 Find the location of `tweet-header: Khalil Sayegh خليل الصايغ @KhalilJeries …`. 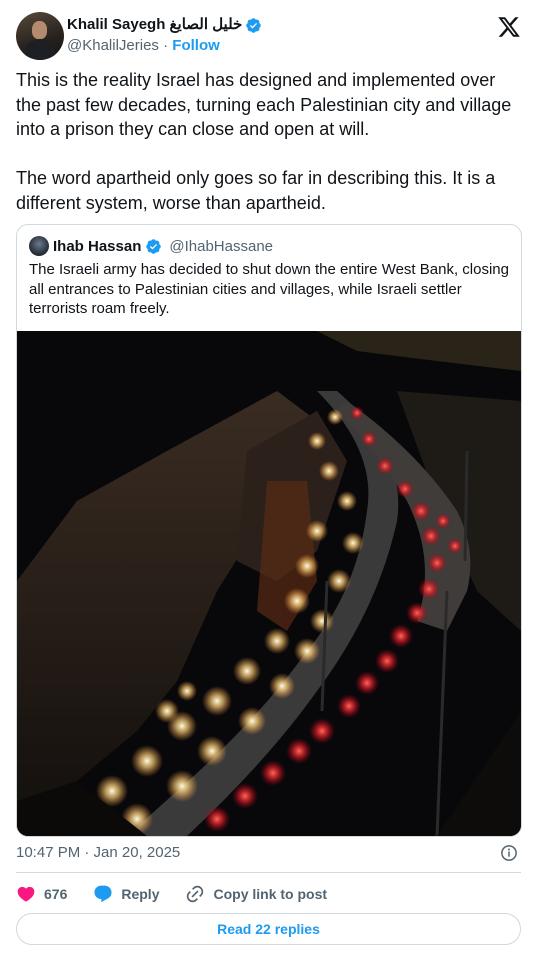

tweet-header: Khalil Sayegh خليل الصايغ @KhalilJeries … is located at coordinates (268, 37).